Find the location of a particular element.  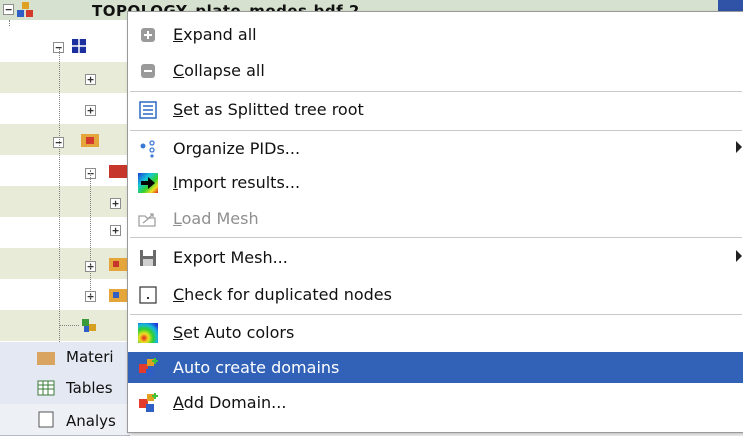

import-arrow-icon is located at coordinates (148, 183).